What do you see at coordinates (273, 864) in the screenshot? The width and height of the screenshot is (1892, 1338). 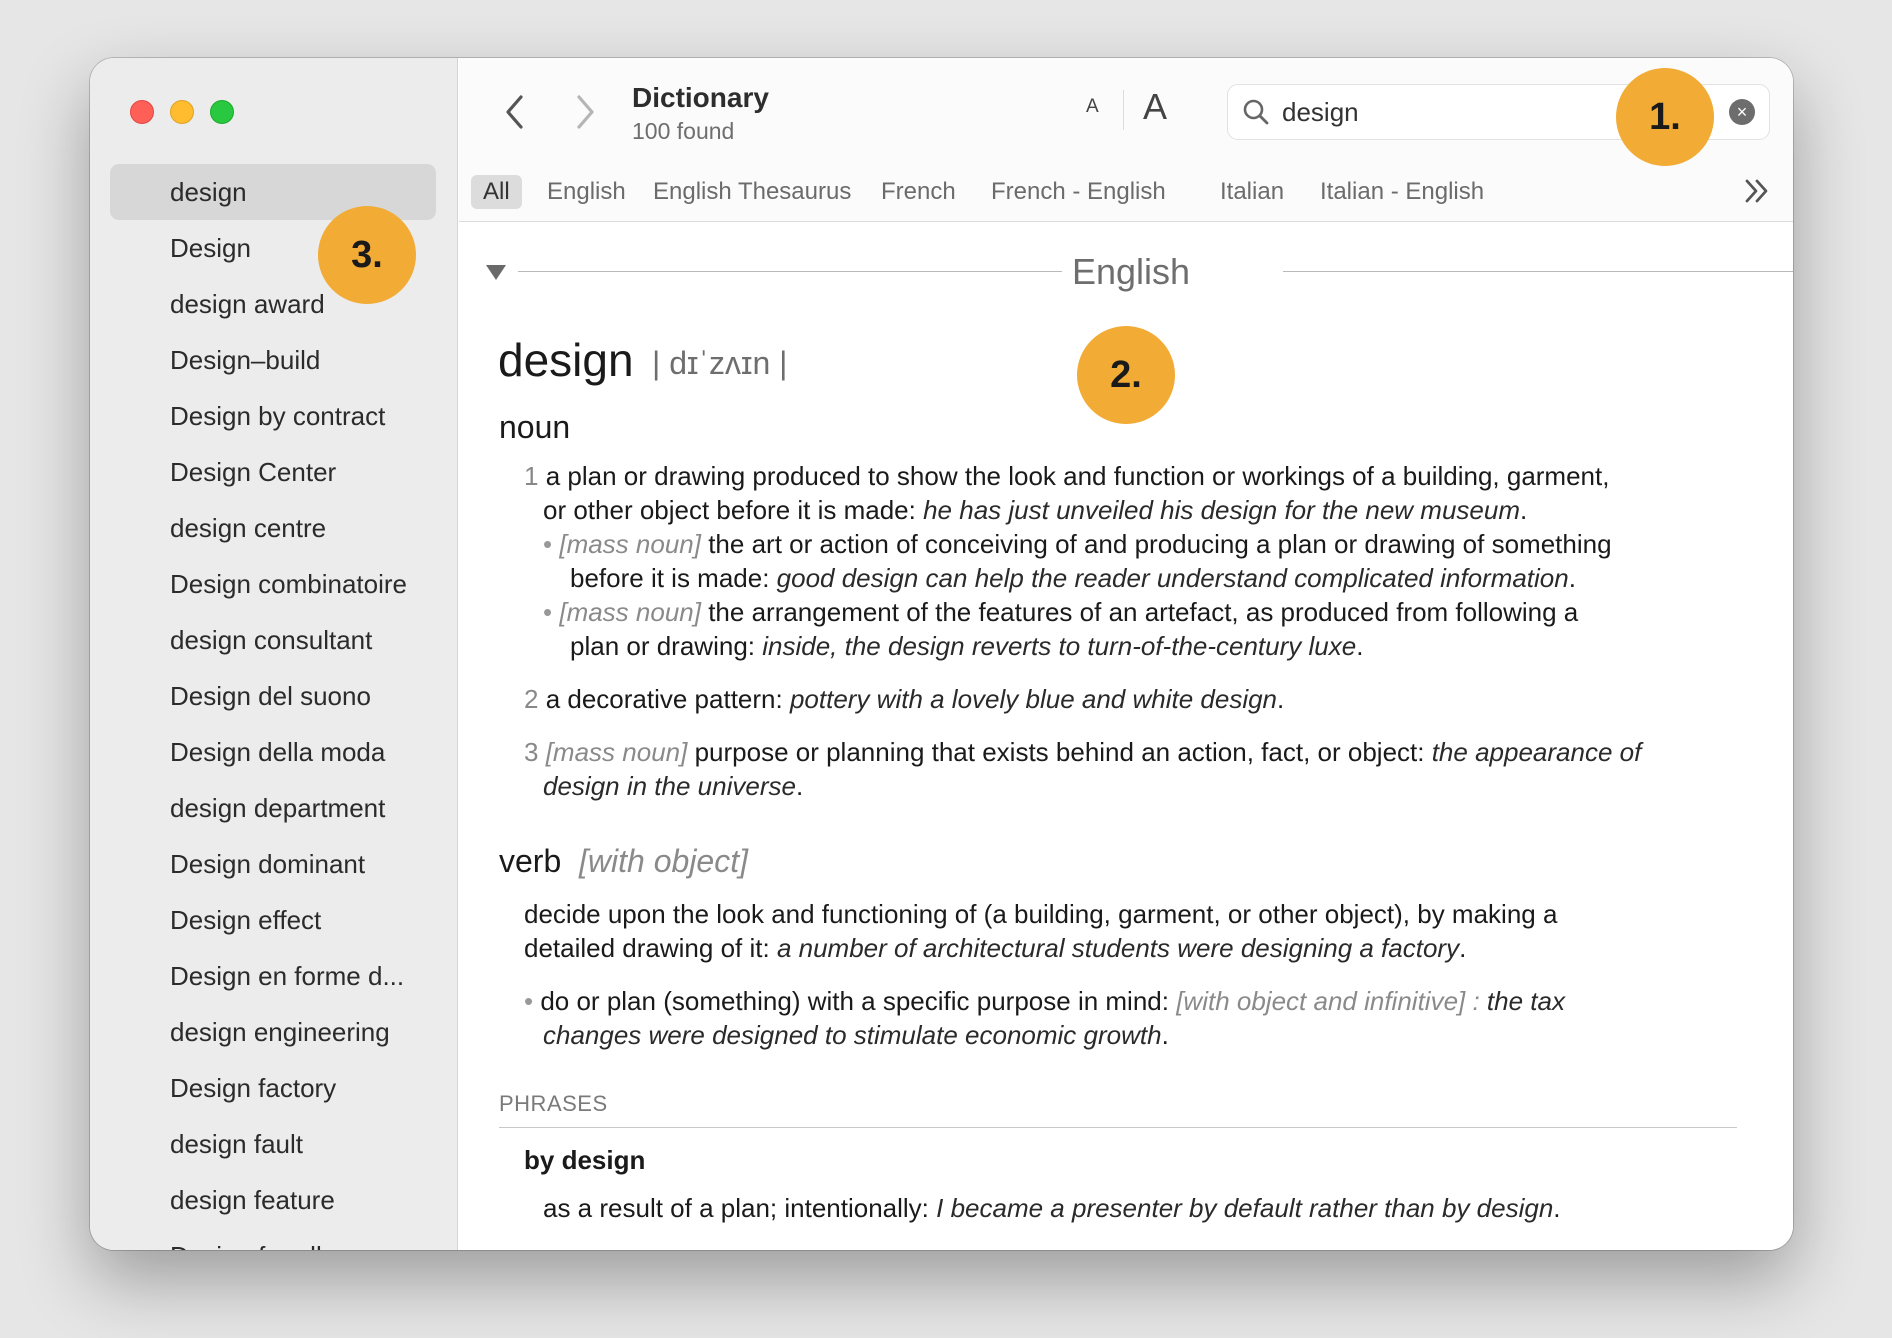 I see `result-item: Design dominant` at bounding box center [273, 864].